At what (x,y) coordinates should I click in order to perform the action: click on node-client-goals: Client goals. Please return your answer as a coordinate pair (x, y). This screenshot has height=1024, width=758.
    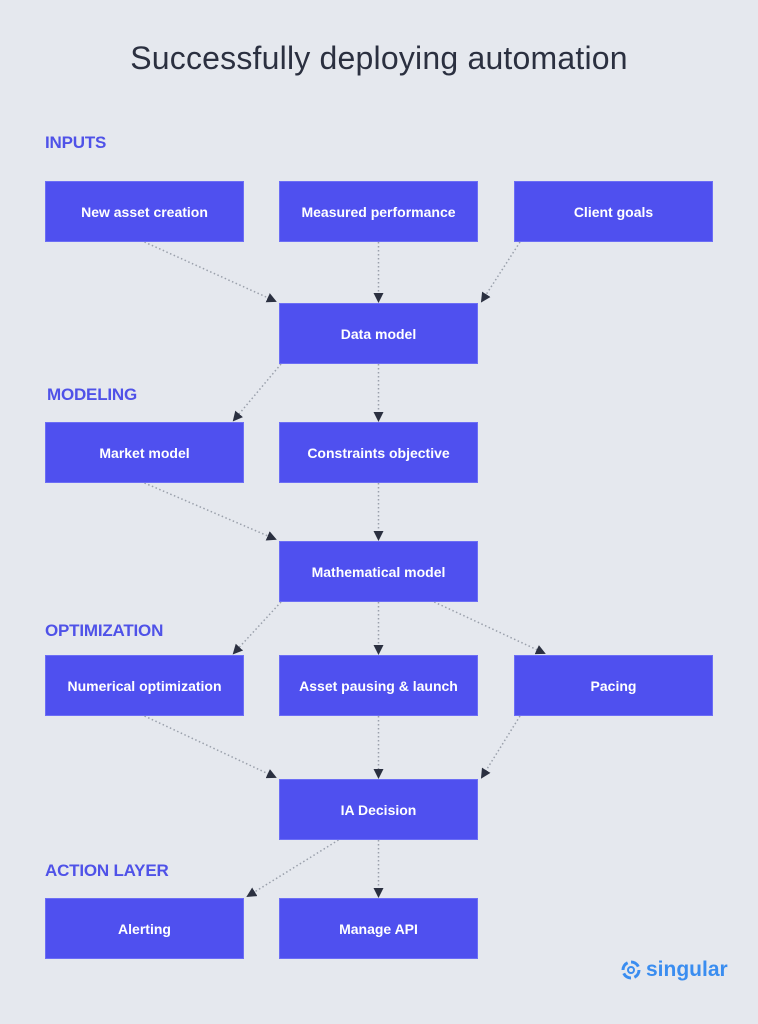
    Looking at the image, I should click on (613, 211).